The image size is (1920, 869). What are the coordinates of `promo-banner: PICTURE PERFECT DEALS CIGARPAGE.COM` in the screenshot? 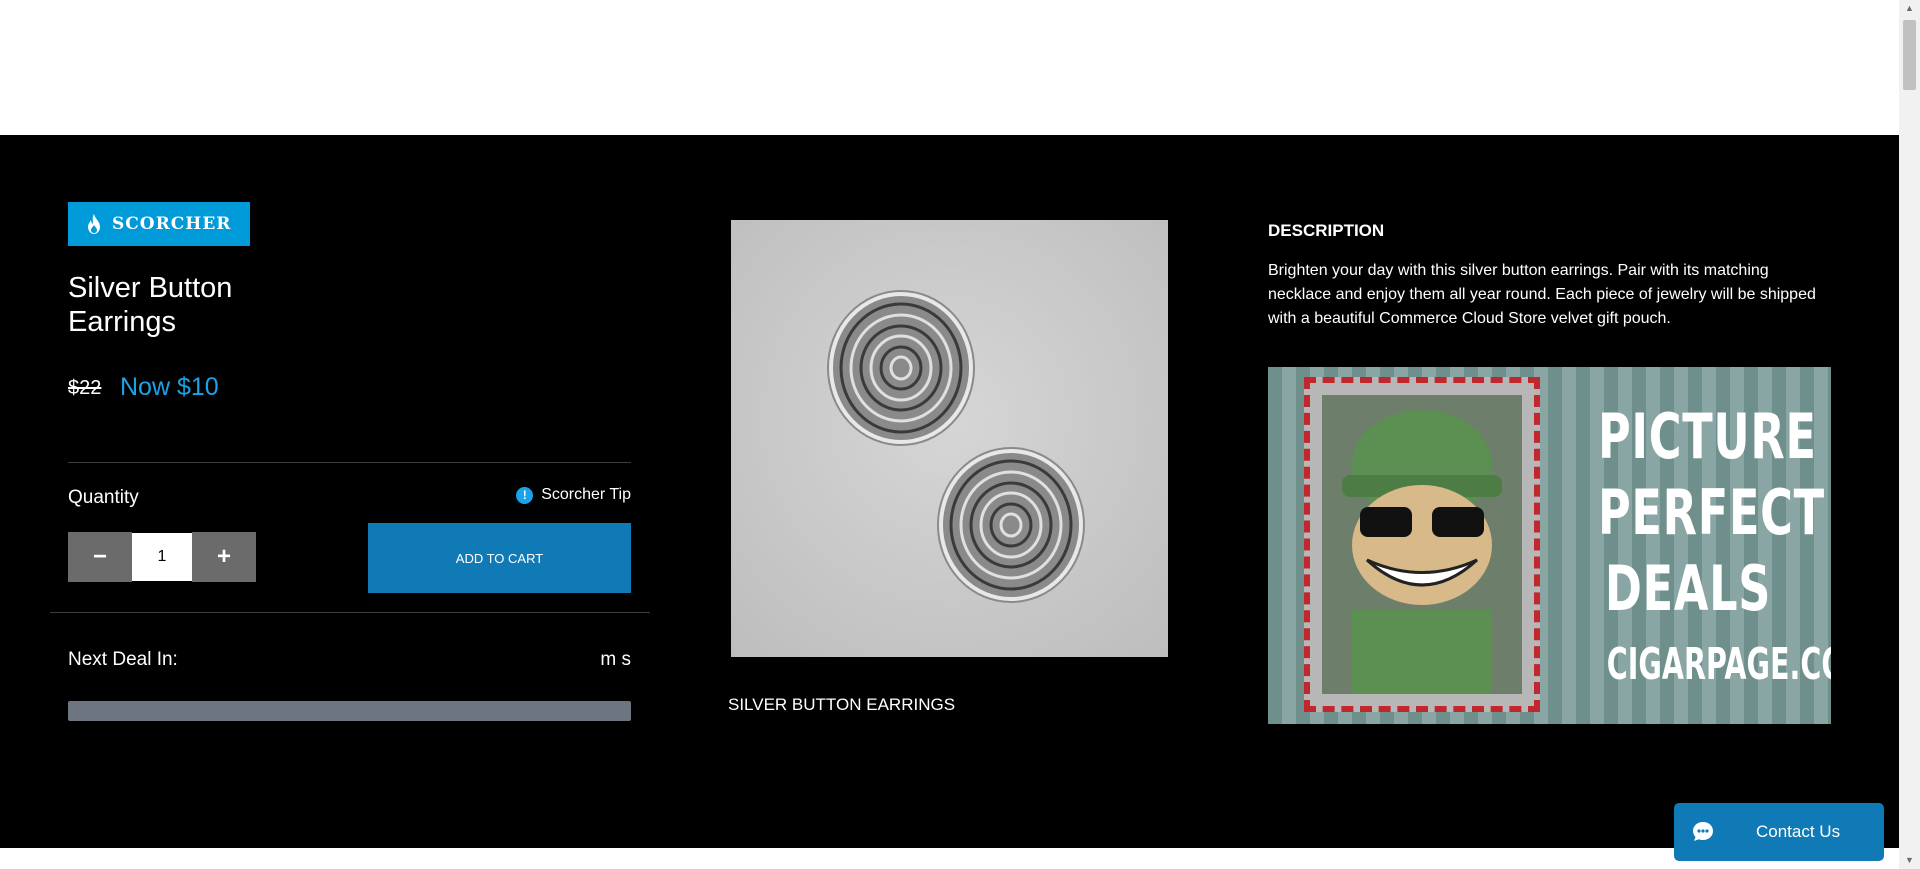 It's located at (1549, 545).